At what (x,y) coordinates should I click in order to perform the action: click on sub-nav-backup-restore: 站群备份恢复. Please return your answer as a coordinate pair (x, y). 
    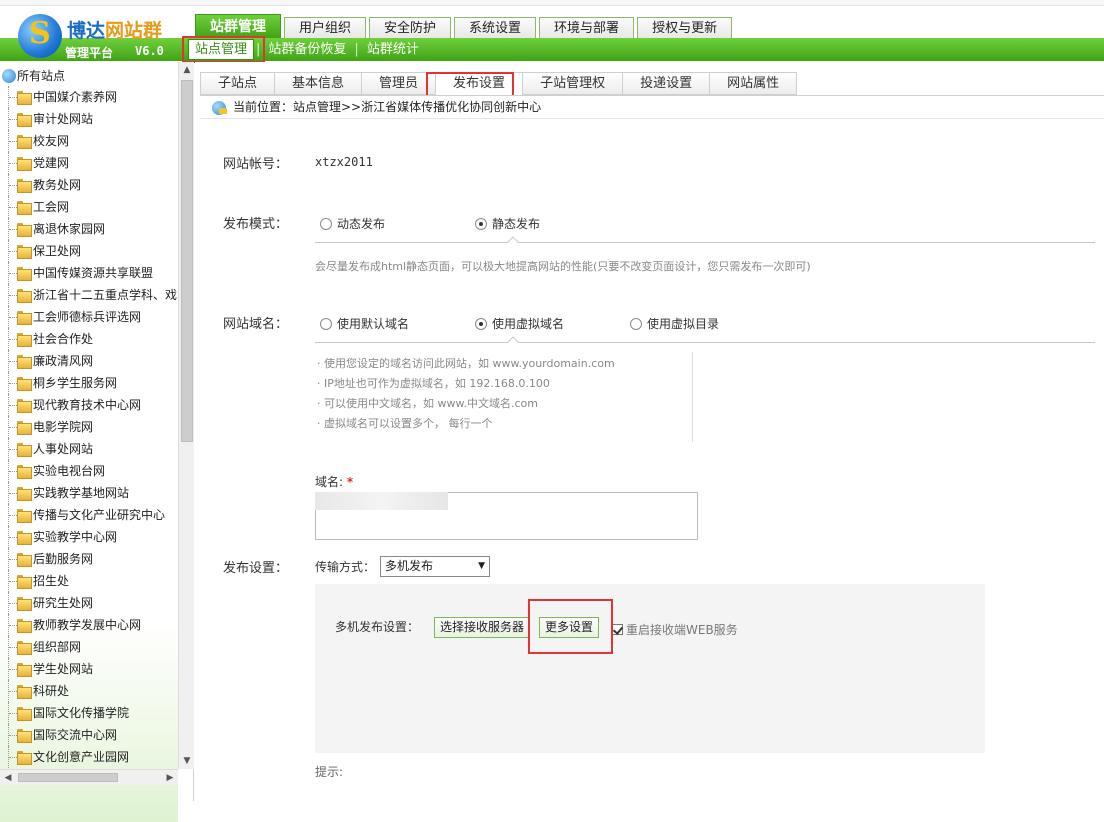
    Looking at the image, I should click on (307, 49).